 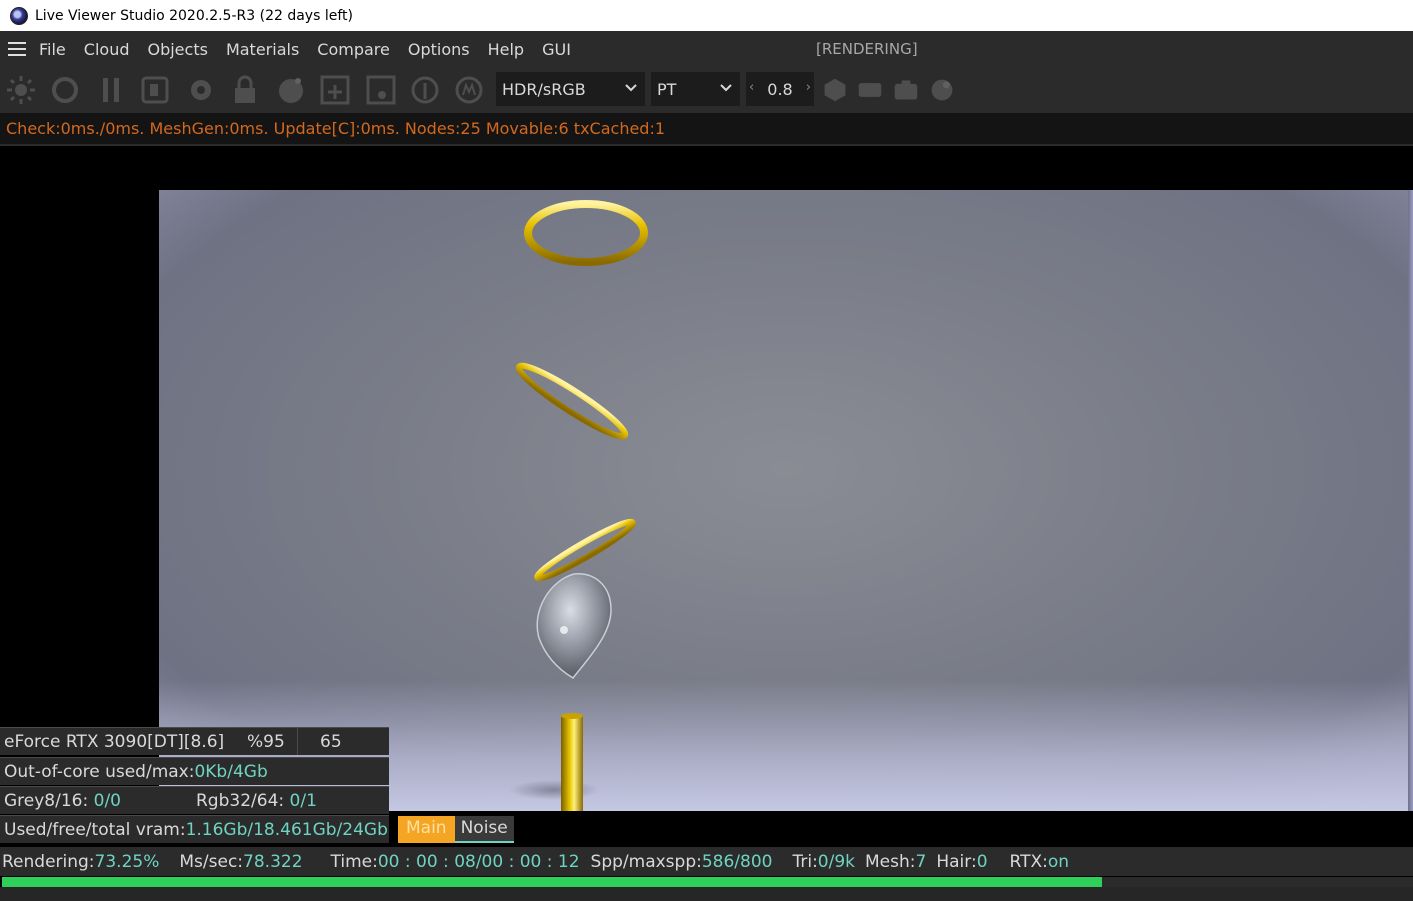 I want to click on ms-value: 78.322, so click(x=273, y=861).